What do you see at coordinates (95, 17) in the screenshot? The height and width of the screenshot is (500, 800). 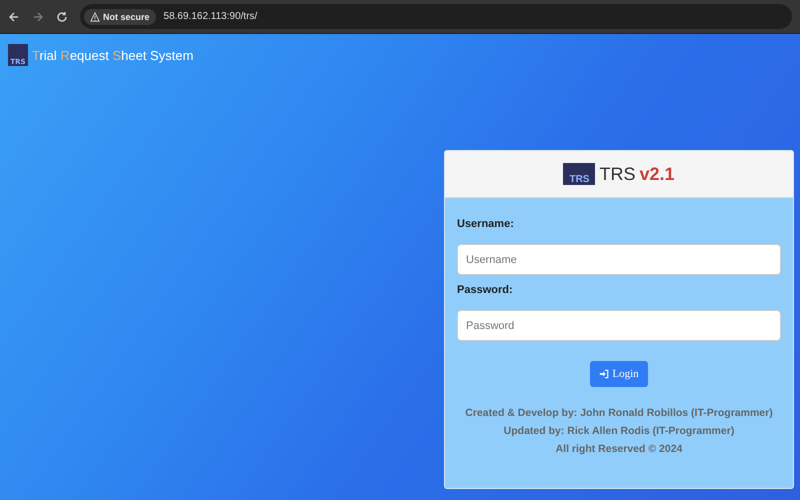 I see `warning-icon` at bounding box center [95, 17].